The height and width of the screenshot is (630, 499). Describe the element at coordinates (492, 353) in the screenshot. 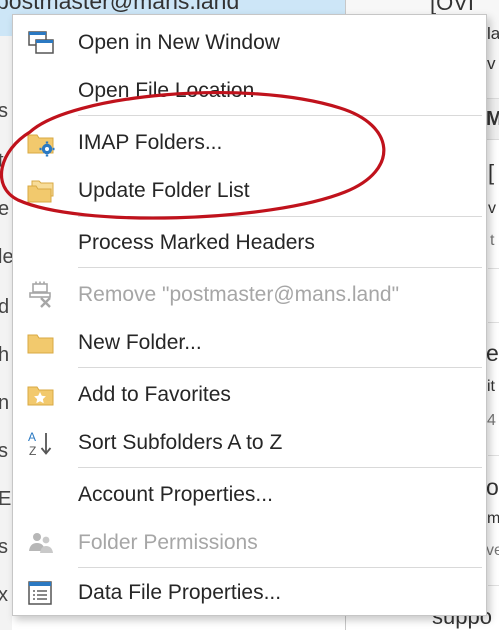

I see `message-fragment: e` at that location.